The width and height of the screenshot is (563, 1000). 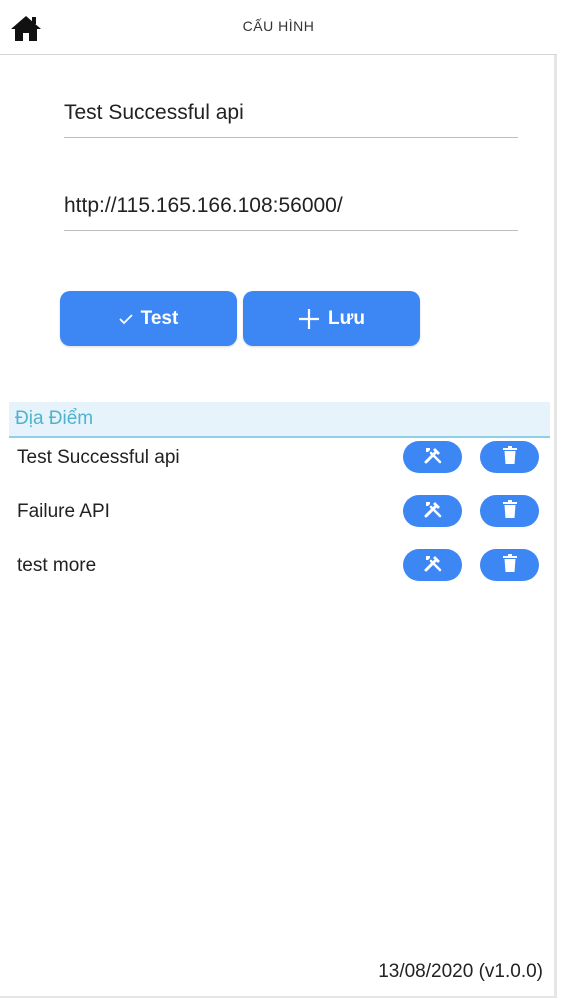 What do you see at coordinates (291, 212) in the screenshot?
I see `url-input` at bounding box center [291, 212].